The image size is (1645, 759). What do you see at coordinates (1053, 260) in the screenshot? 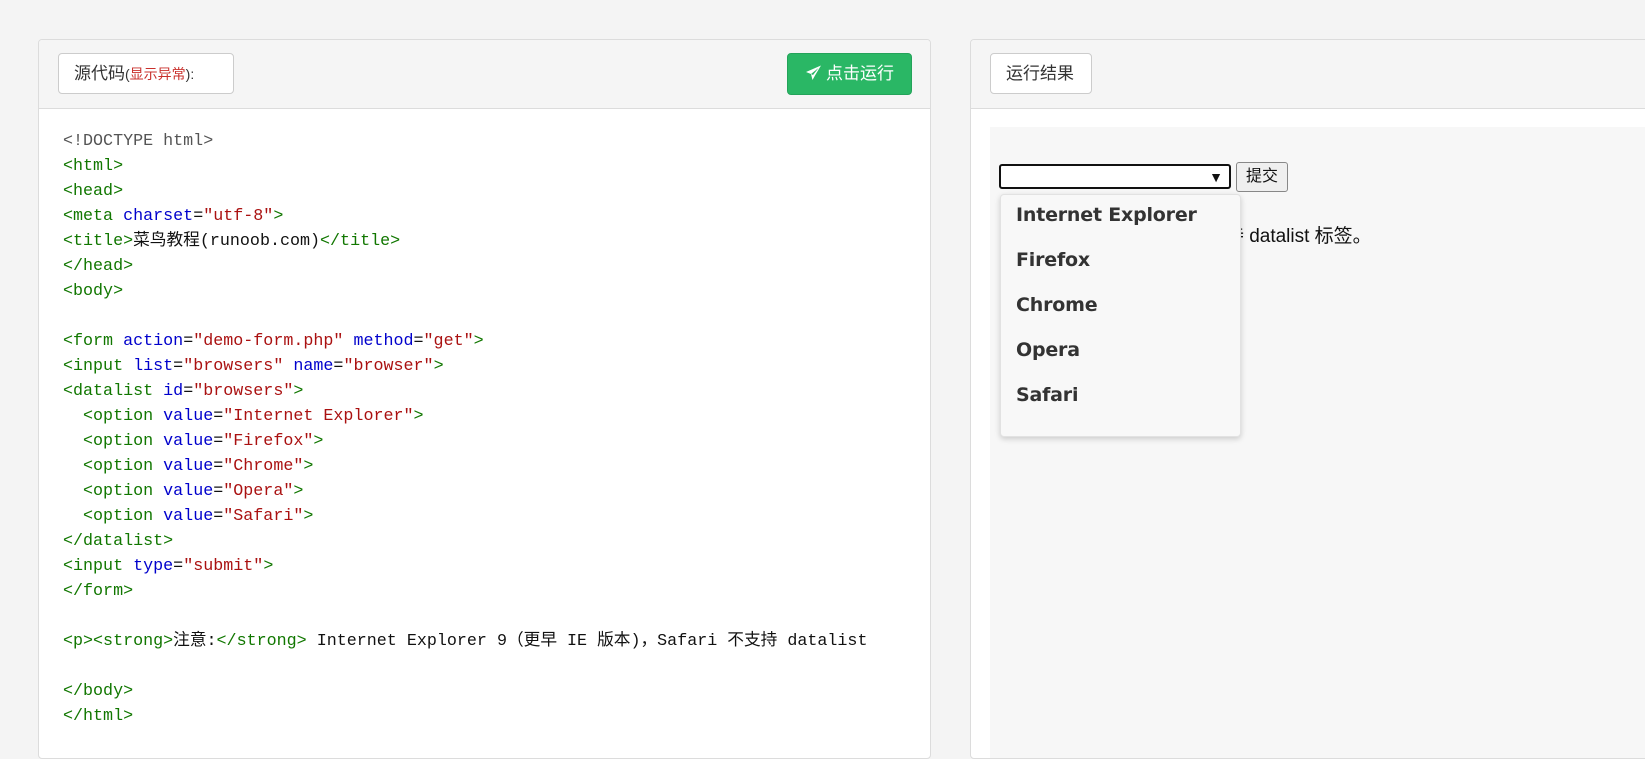
I see `dropdown-option-firefox: Firefox` at bounding box center [1053, 260].